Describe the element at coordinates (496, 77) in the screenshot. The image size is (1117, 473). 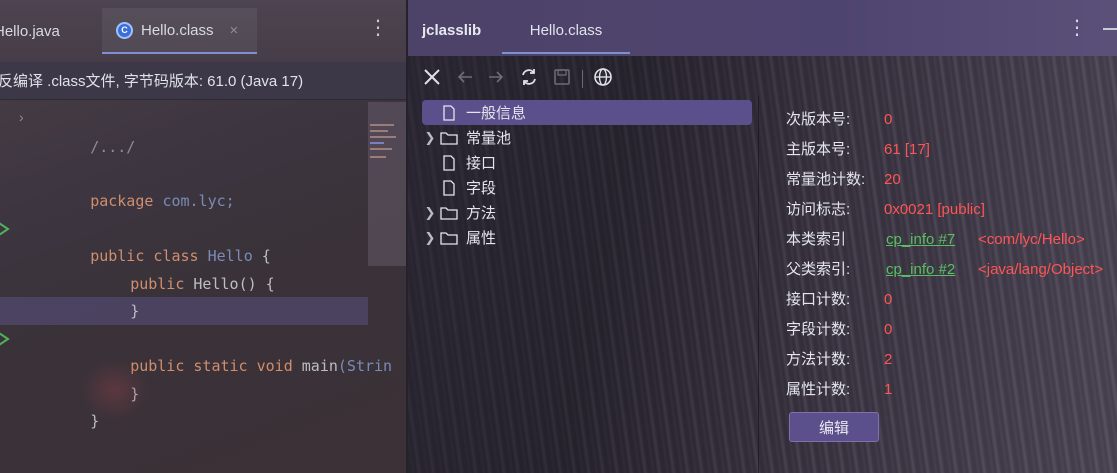
I see `forward-icon` at that location.